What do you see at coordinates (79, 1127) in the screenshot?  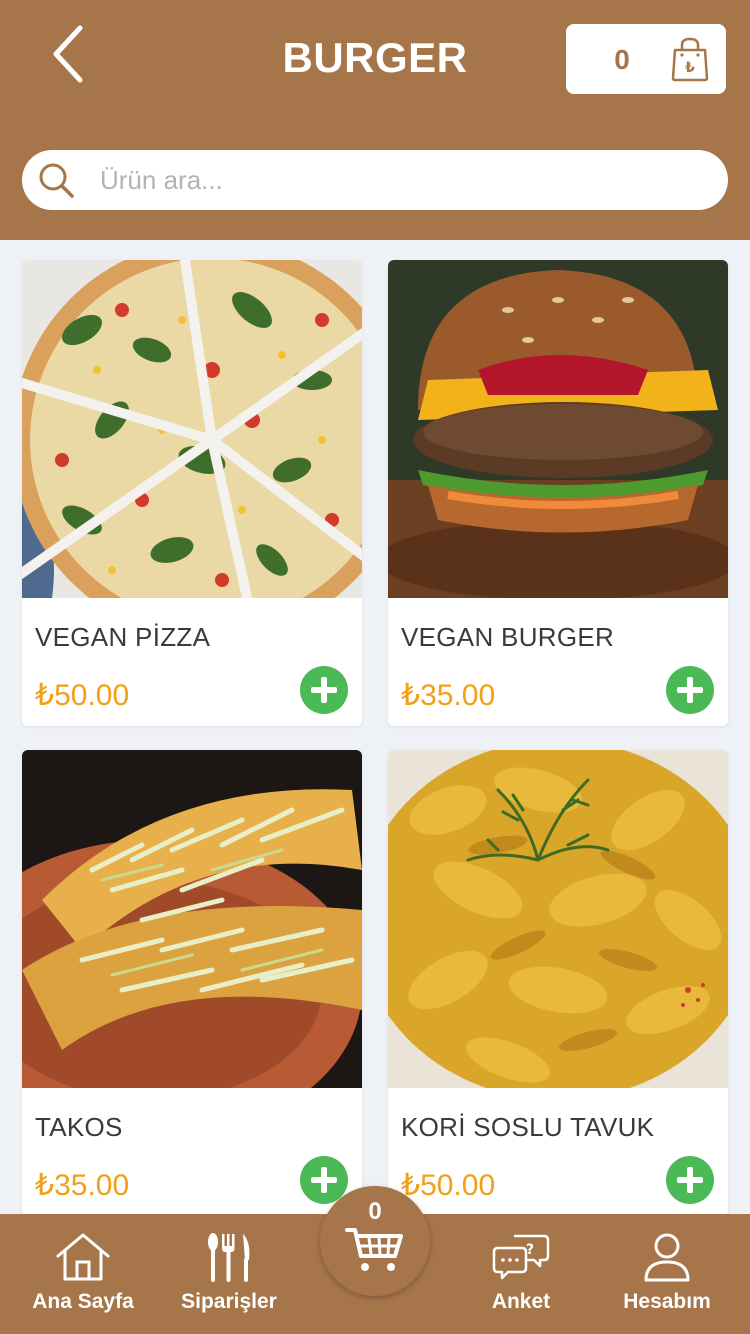 I see `product-name: TAKOS` at bounding box center [79, 1127].